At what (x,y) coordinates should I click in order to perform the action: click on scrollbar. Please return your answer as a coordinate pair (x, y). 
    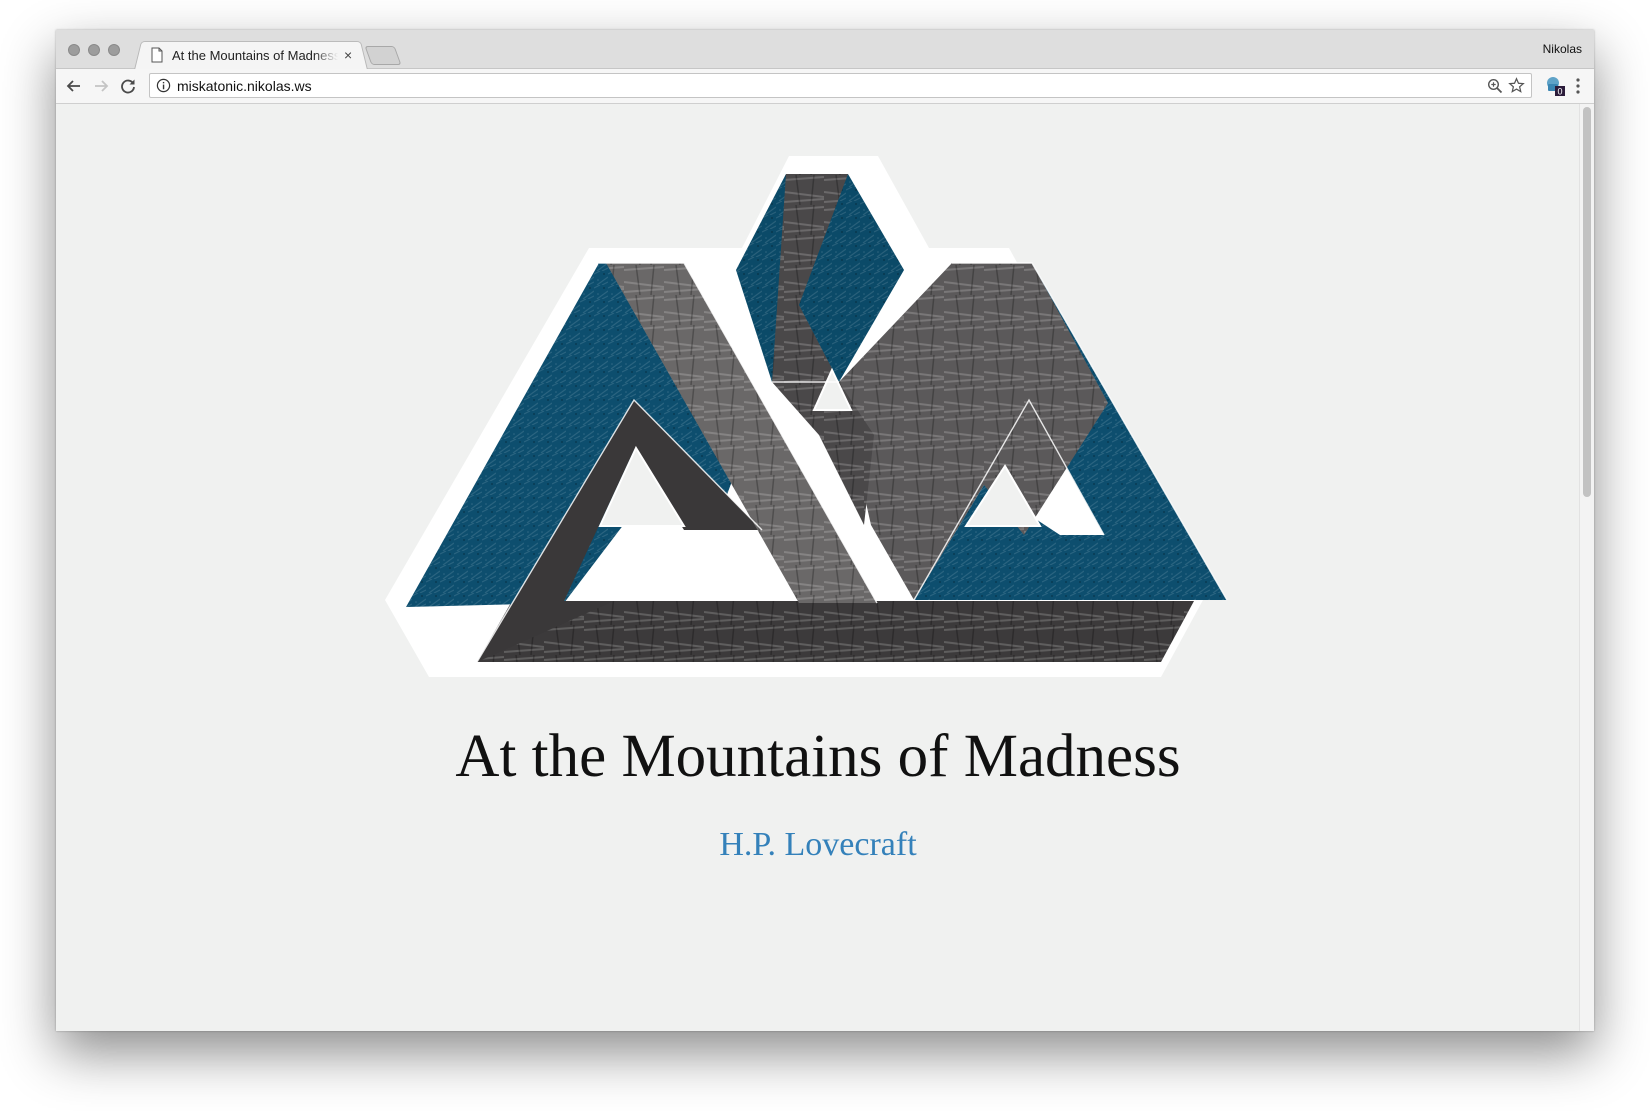
    Looking at the image, I should click on (1586, 567).